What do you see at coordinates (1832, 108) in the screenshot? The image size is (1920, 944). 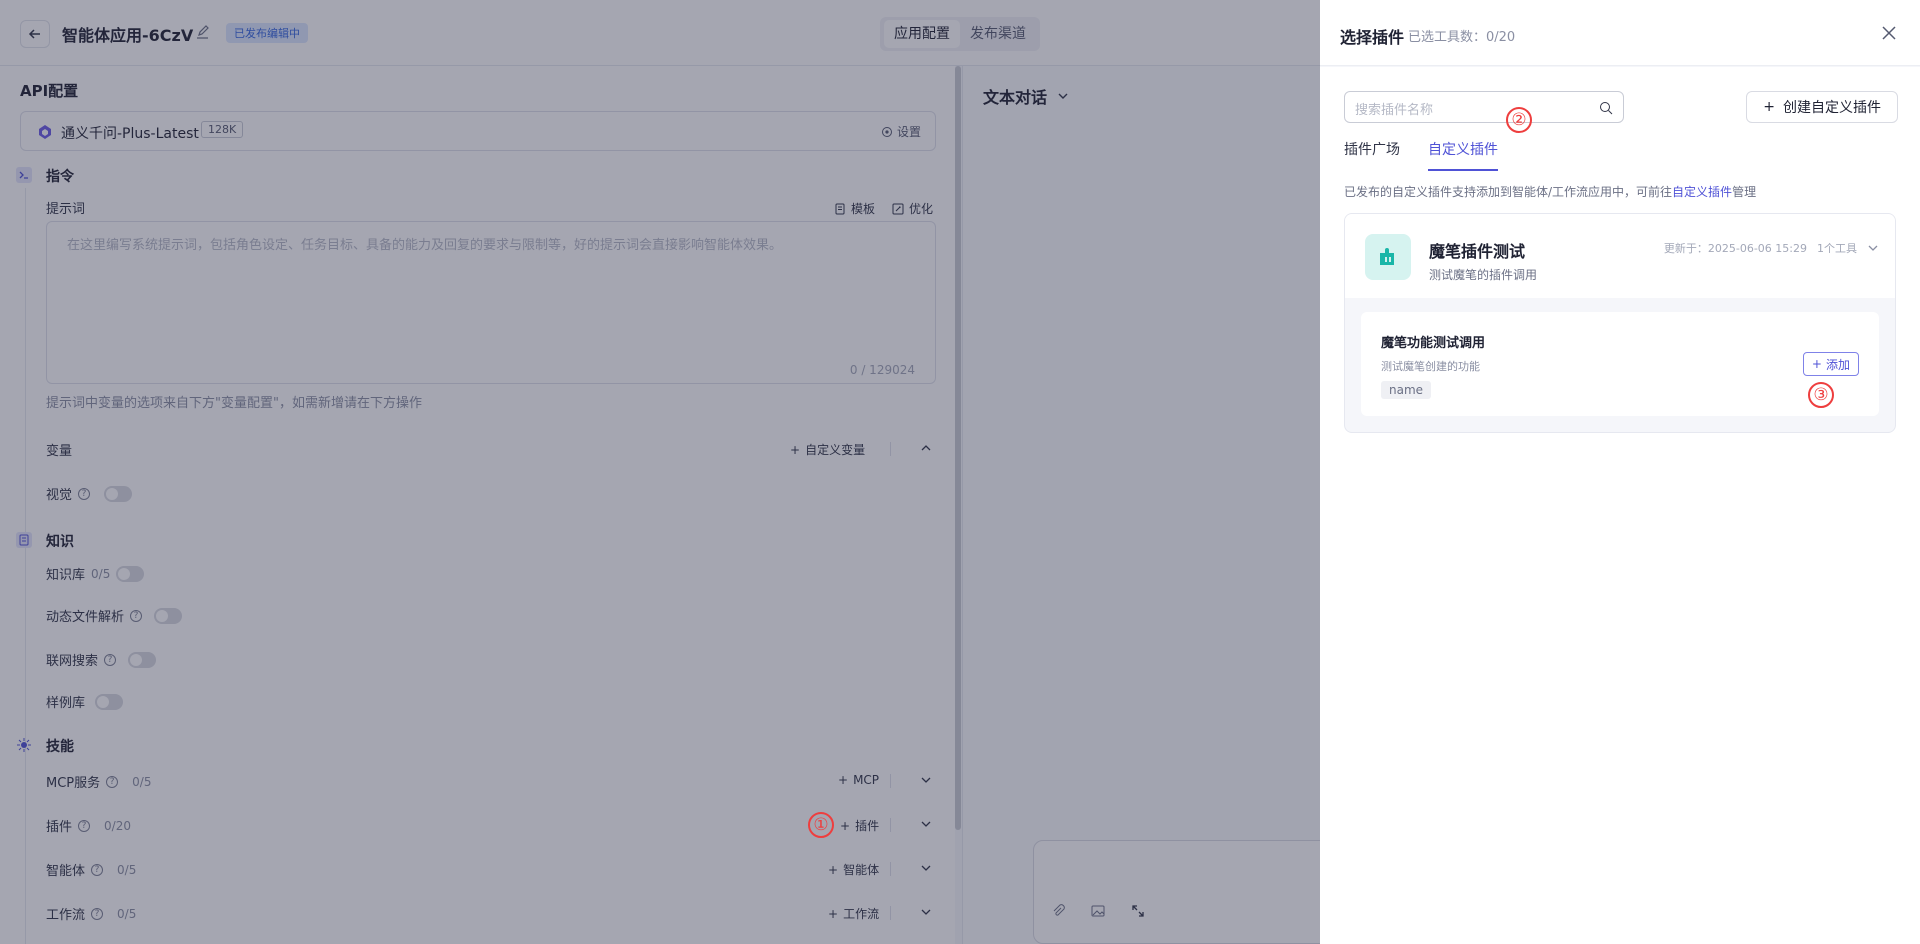 I see `create-plugin-label: 创建自定义插件` at bounding box center [1832, 108].